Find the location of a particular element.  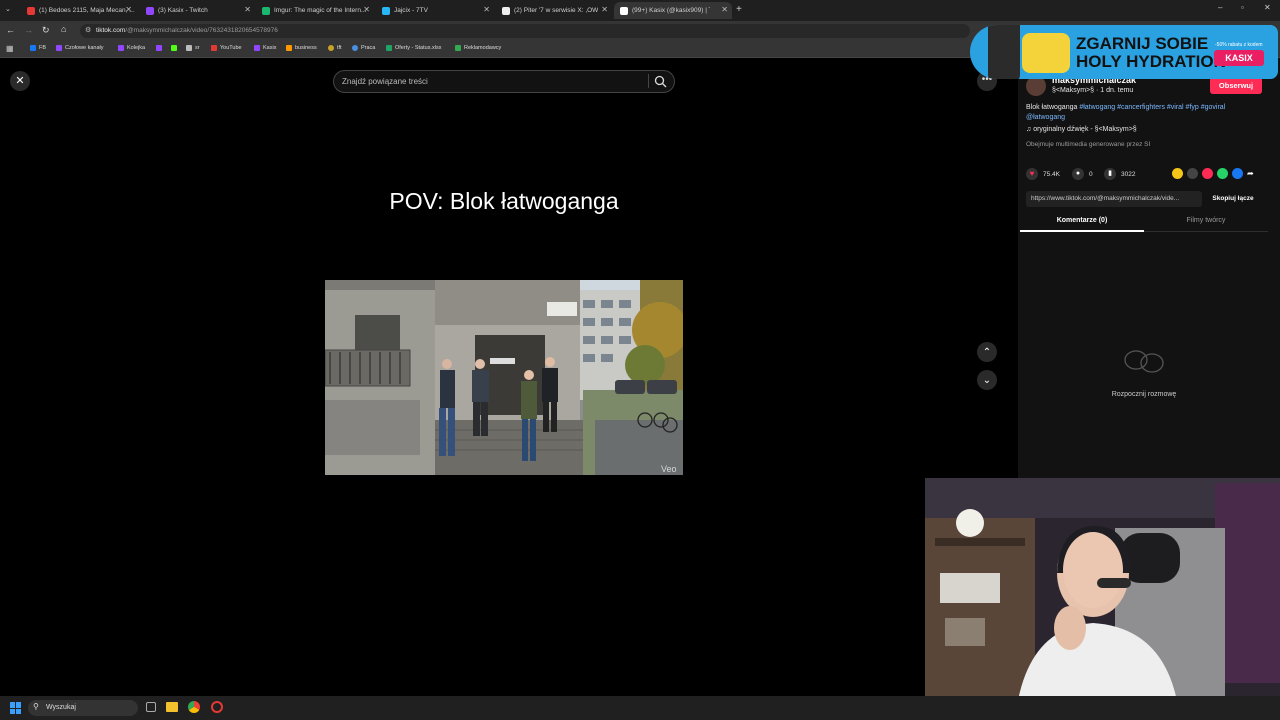

author-meta: §<Maksym>§ · 1 dn. temu is located at coordinates (1093, 90).